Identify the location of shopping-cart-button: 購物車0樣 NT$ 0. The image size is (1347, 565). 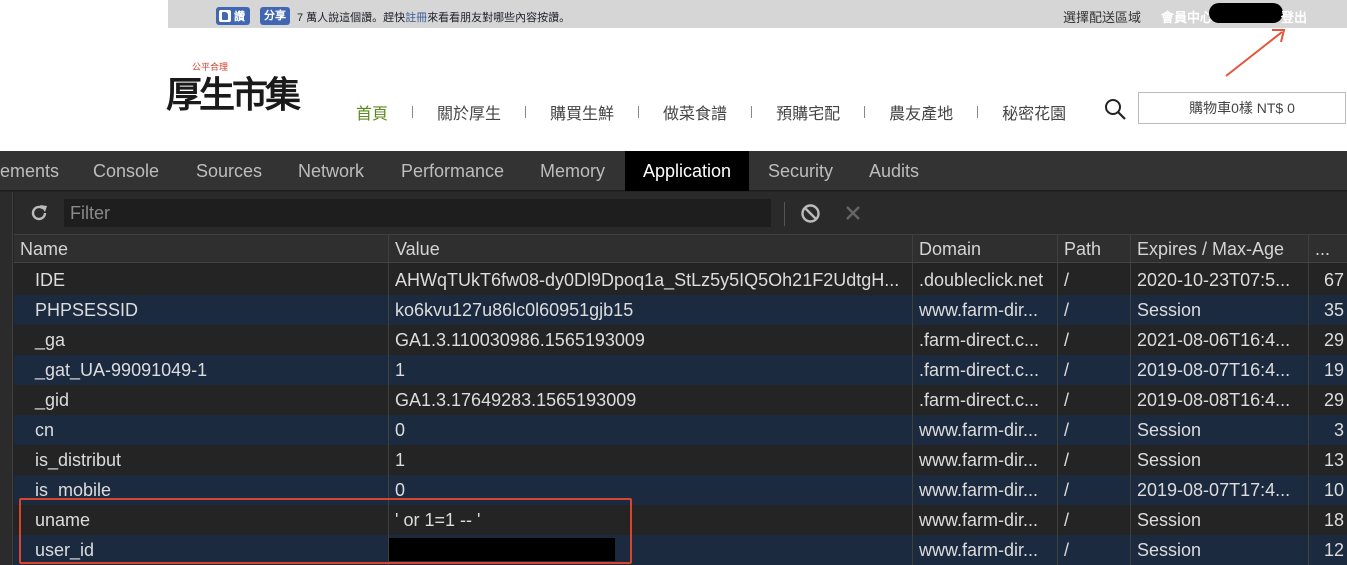
(1242, 108).